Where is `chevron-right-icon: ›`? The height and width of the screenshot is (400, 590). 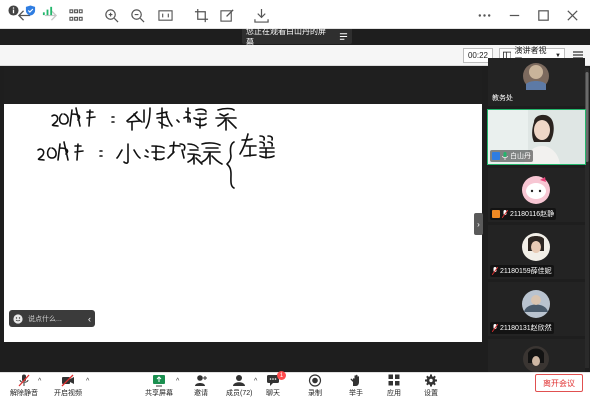
chevron-right-icon: › is located at coordinates (478, 224).